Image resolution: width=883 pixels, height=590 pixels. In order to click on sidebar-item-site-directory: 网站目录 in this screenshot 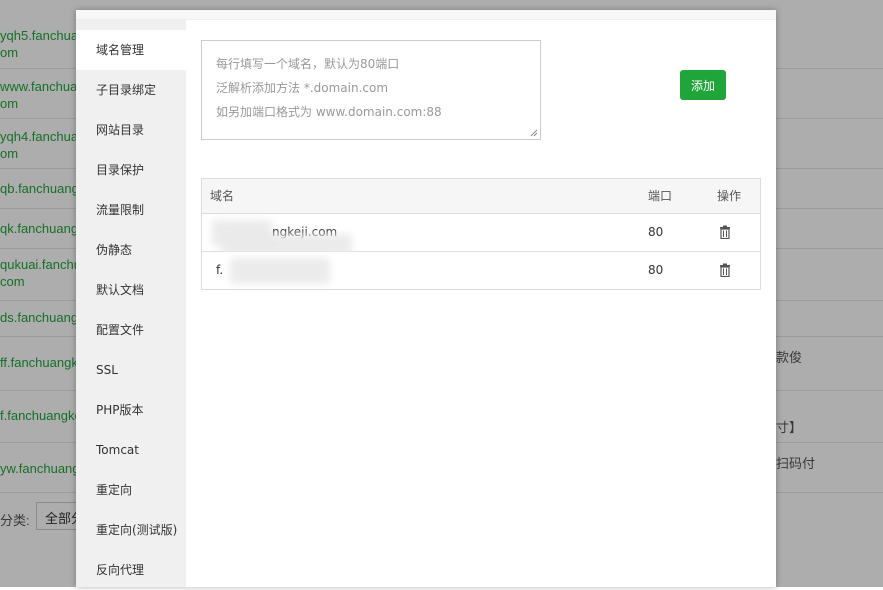, I will do `click(131, 130)`.